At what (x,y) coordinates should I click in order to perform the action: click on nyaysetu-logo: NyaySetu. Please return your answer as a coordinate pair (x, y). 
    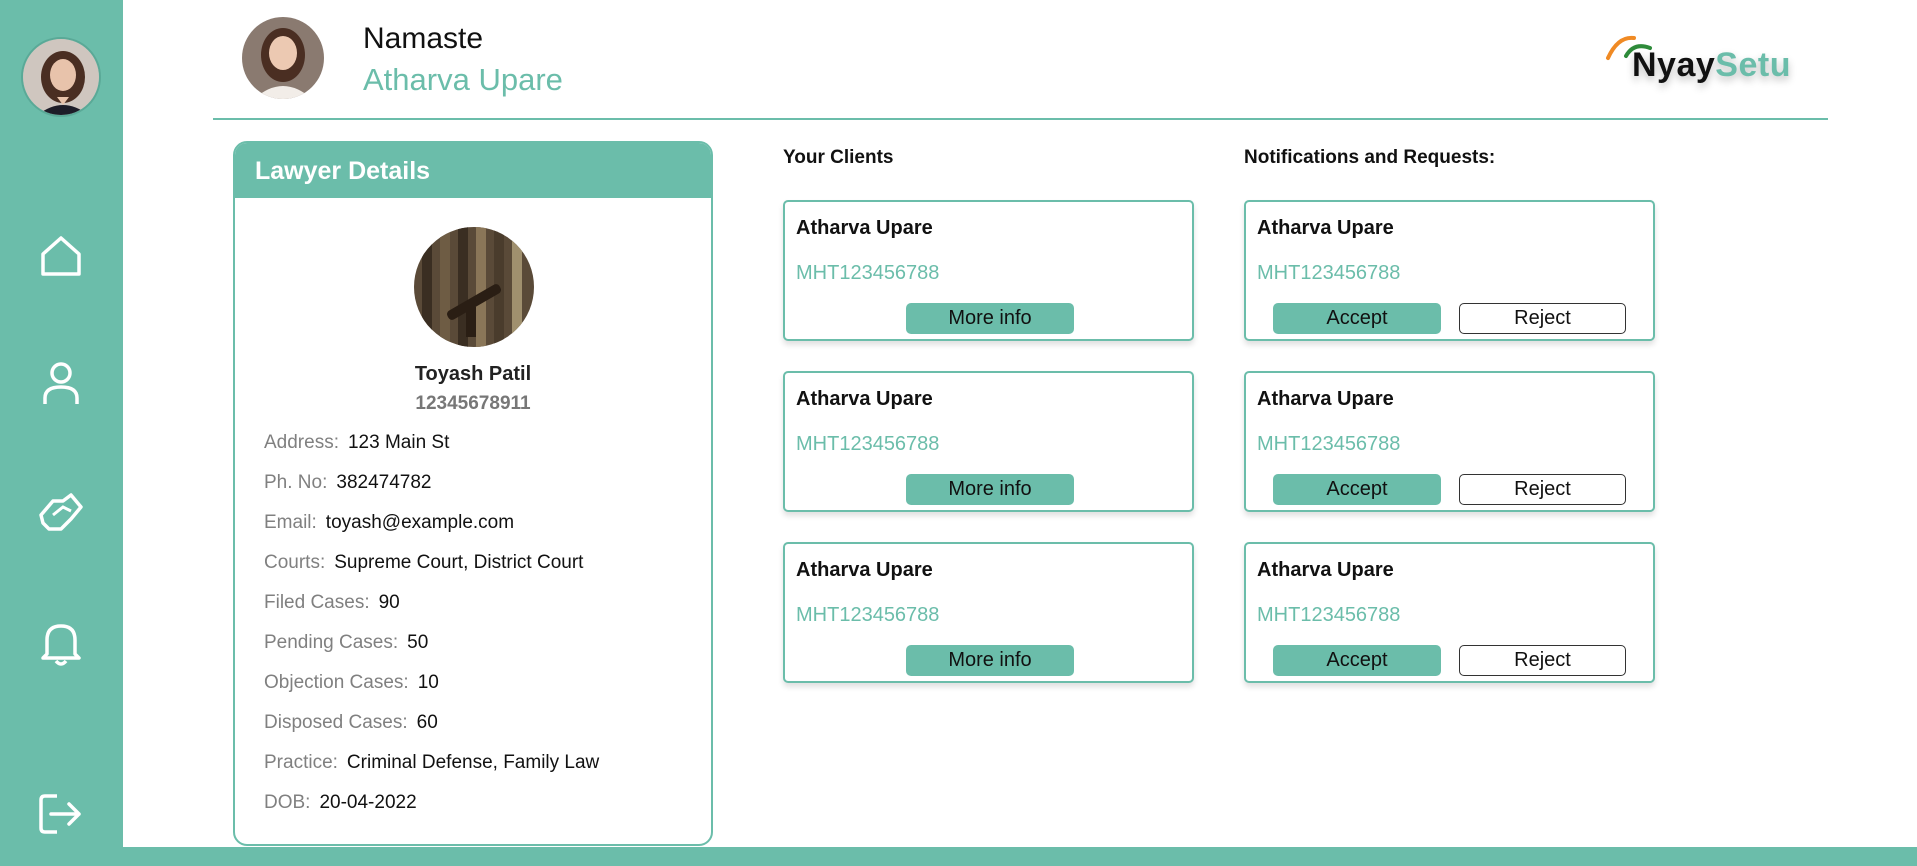
    Looking at the image, I should click on (1695, 64).